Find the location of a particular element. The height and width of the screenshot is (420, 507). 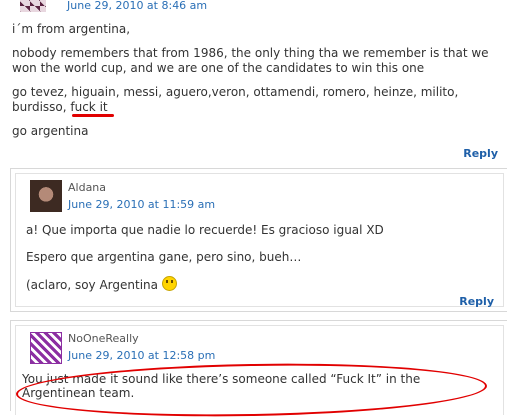

comment-date-link: June 29, 2010 at 12:58 pm is located at coordinates (141, 355).